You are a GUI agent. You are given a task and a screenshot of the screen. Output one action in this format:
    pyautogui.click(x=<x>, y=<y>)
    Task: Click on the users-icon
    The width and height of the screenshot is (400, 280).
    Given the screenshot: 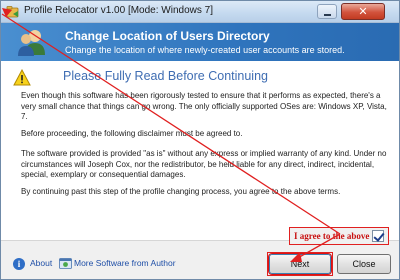 What is the action you would take?
    pyautogui.click(x=31, y=43)
    